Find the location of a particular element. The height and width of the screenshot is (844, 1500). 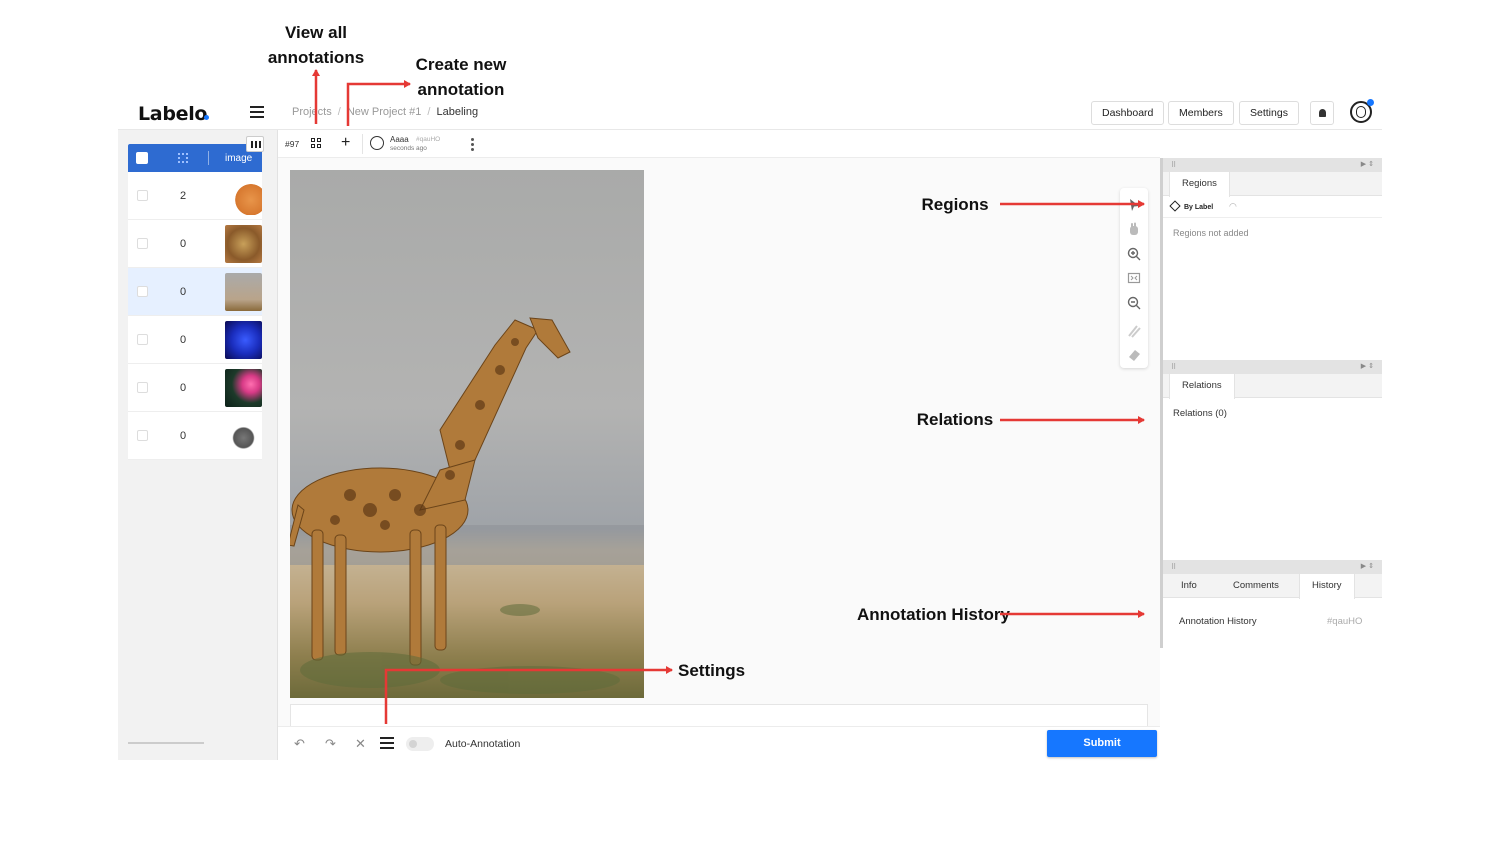

arrow-settings is located at coordinates (528, 695).